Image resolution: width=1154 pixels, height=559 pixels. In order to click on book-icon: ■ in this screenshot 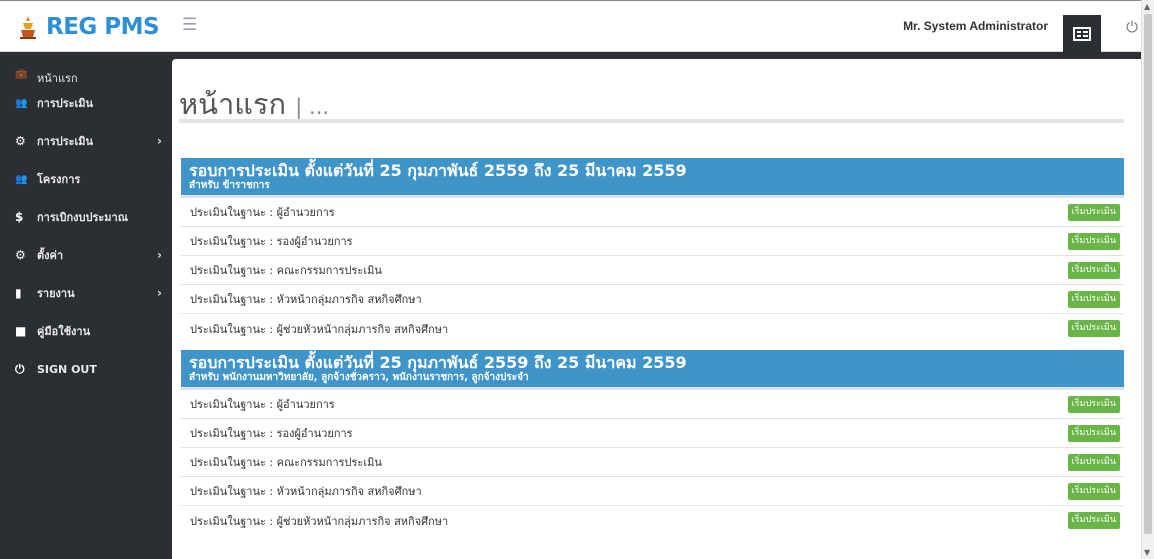, I will do `click(21, 331)`.